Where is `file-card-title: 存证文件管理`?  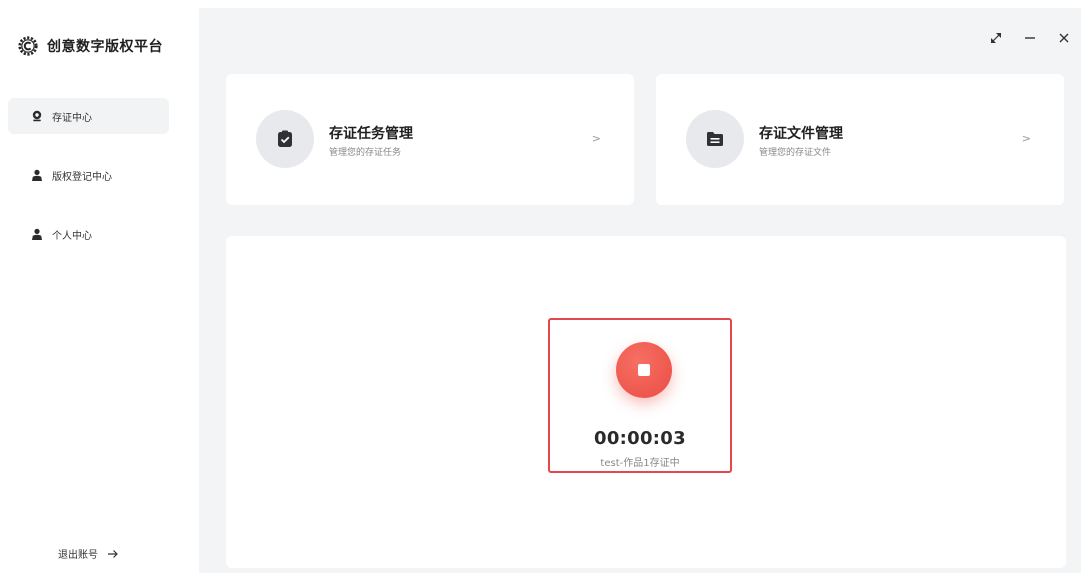
file-card-title: 存证文件管理 is located at coordinates (801, 134).